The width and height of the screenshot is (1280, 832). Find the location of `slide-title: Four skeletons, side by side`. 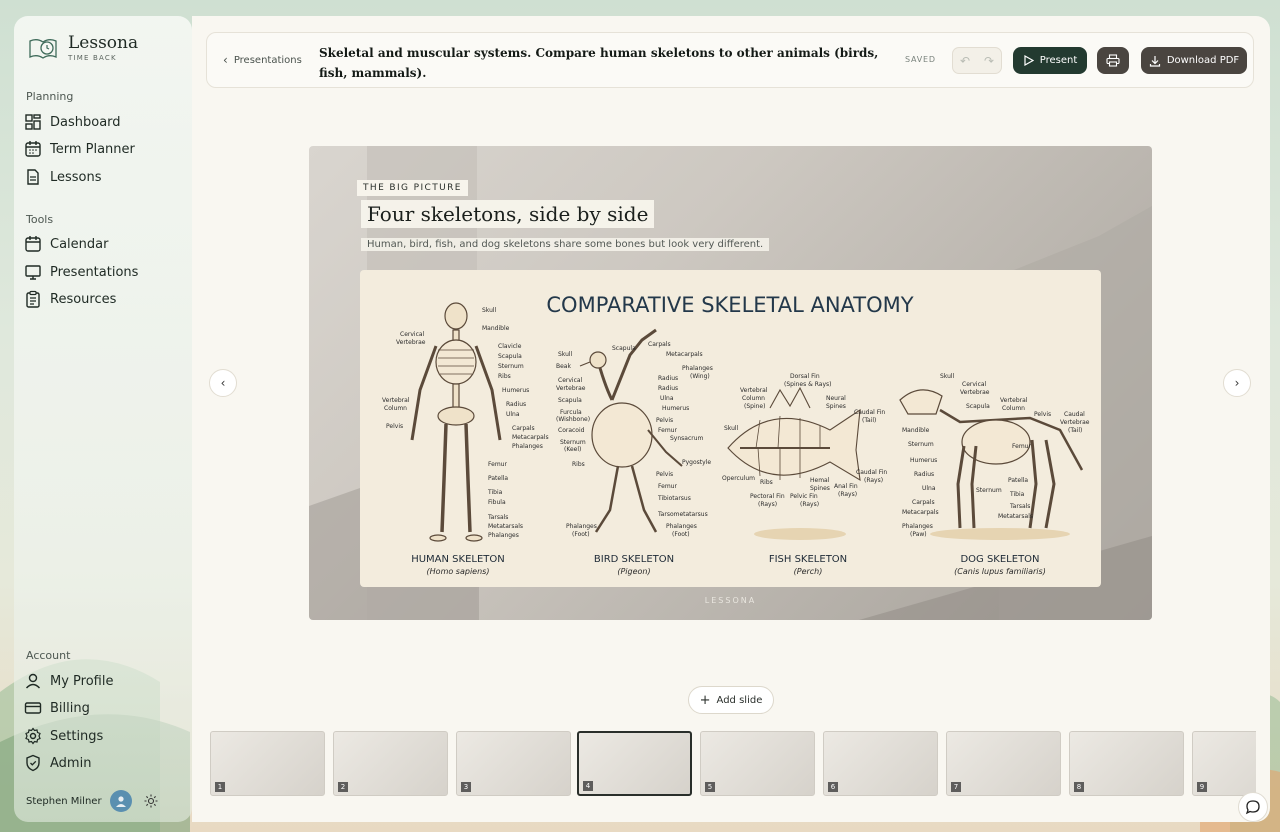

slide-title: Four skeletons, side by side is located at coordinates (508, 214).